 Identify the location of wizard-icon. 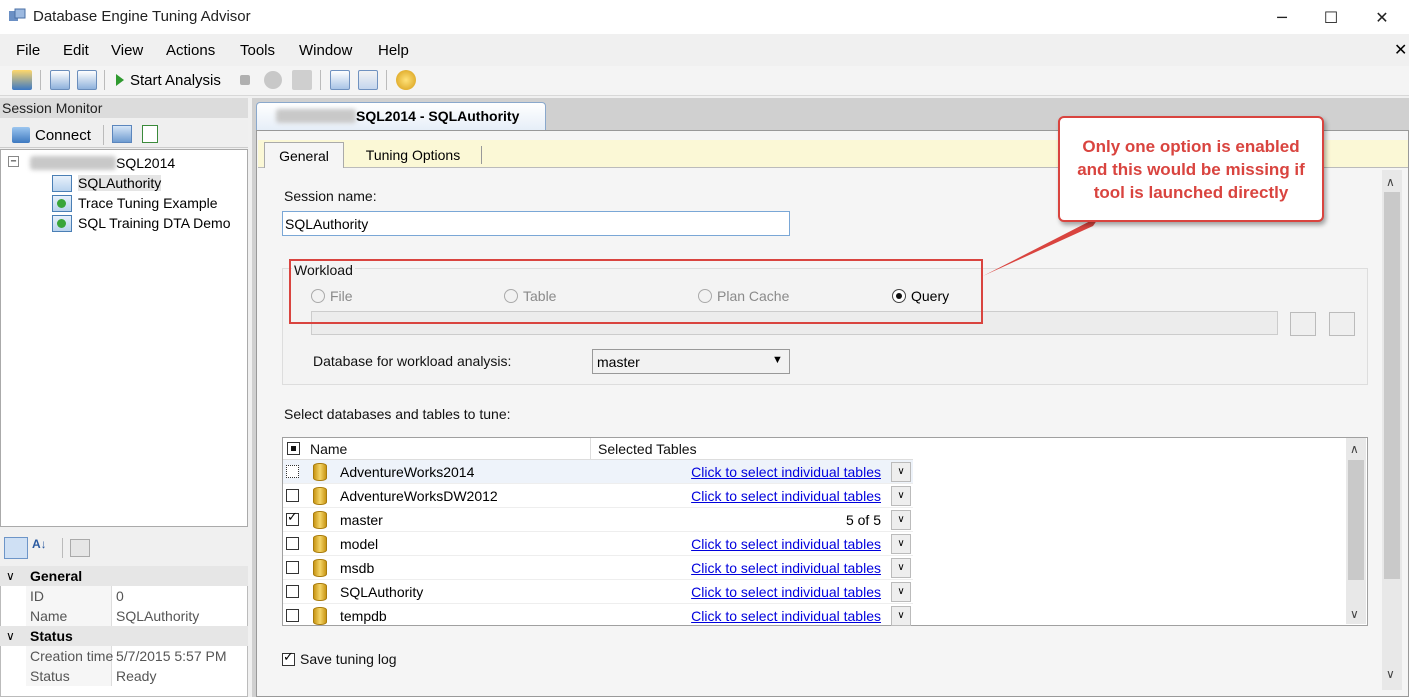
(368, 80).